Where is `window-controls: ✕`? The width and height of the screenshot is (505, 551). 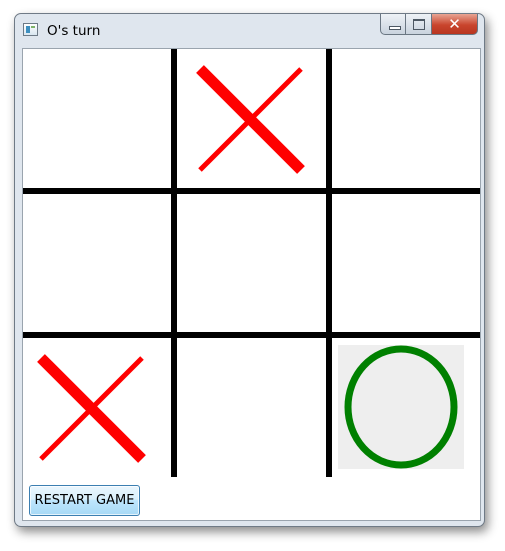 window-controls: ✕ is located at coordinates (429, 24).